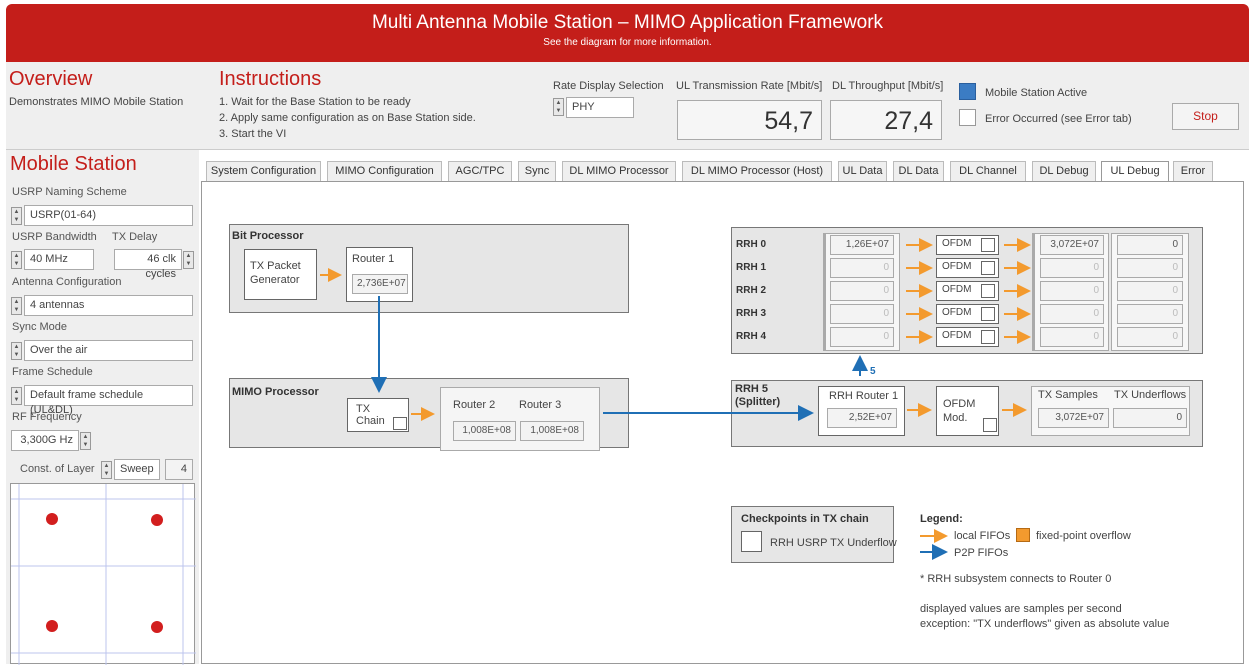 The image size is (1255, 670). I want to click on error-label: Error Occurred (see Error tab), so click(1058, 119).